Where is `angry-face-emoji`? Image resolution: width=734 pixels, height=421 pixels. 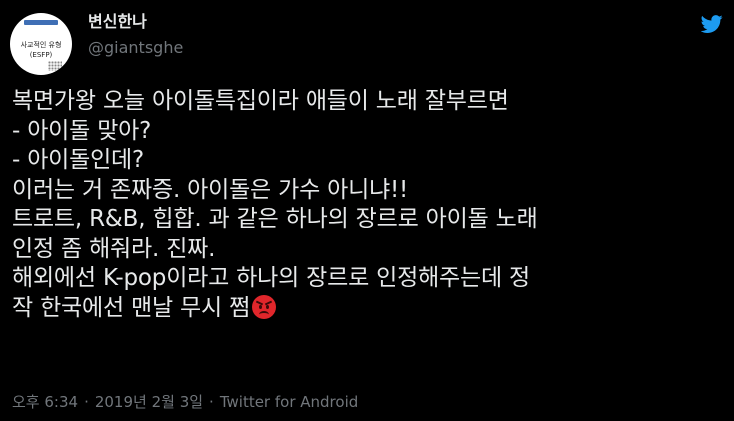
angry-face-emoji is located at coordinates (264, 306).